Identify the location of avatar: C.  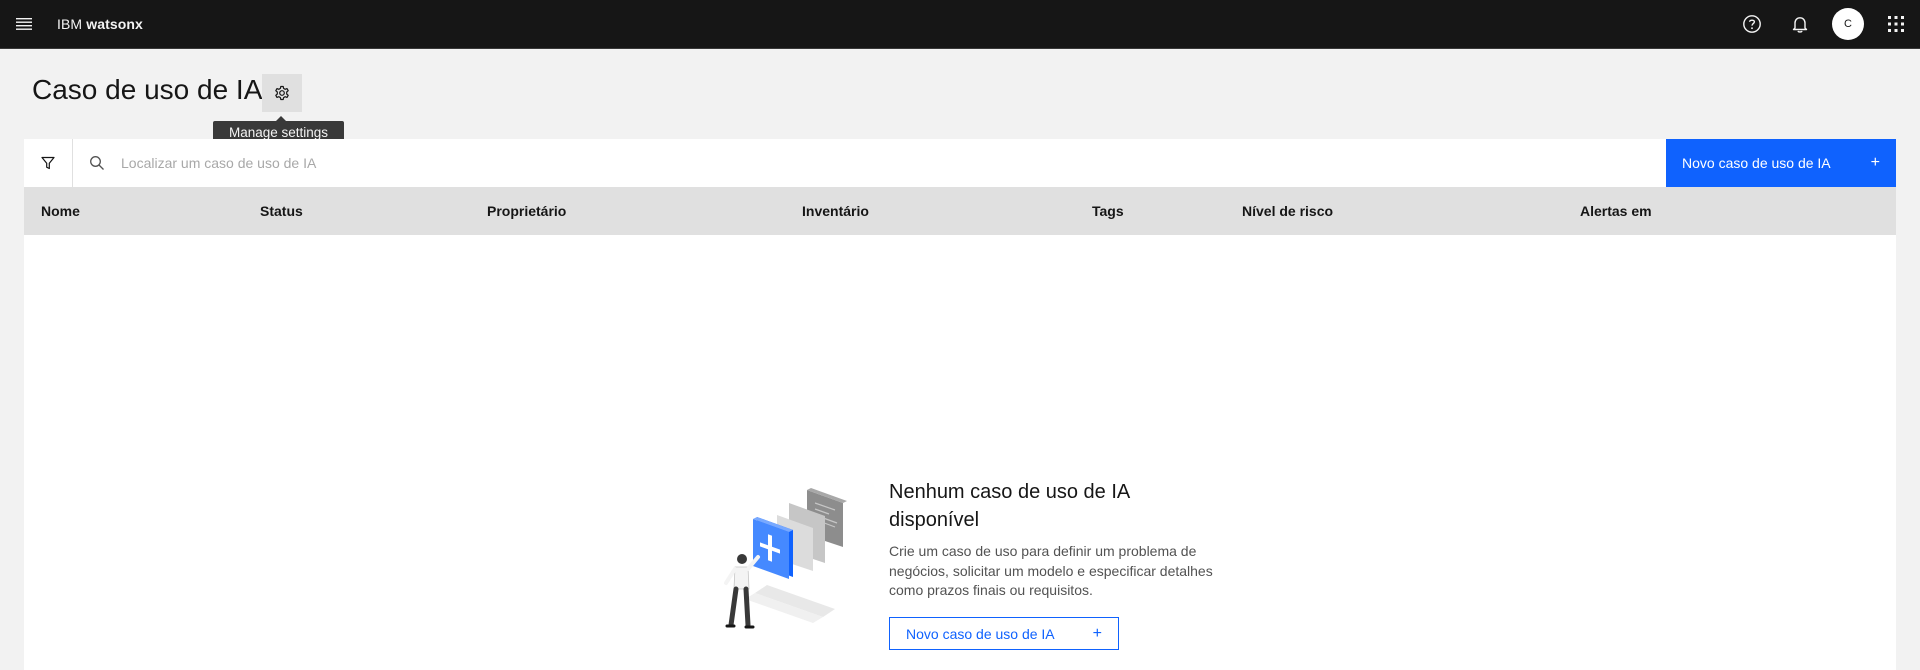
(1848, 24).